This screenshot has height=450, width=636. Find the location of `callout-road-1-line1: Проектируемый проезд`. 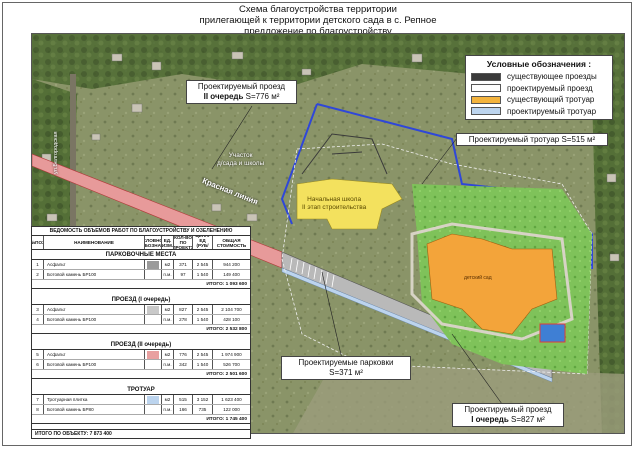

callout-road-1-line1: Проектируемый проезд is located at coordinates (508, 409).